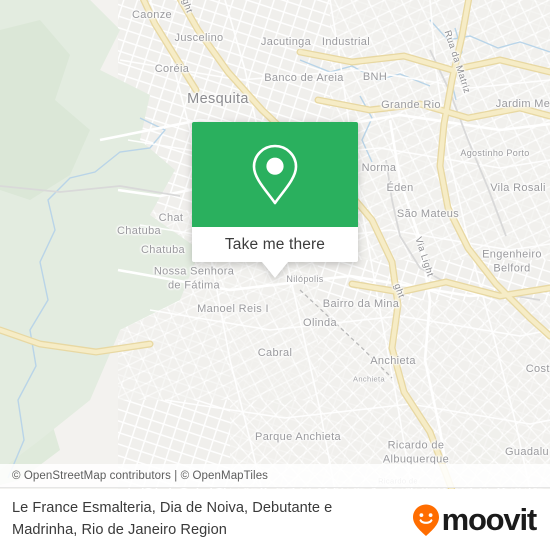 The height and width of the screenshot is (550, 550). I want to click on take-me-there-button: Take me there, so click(275, 245).